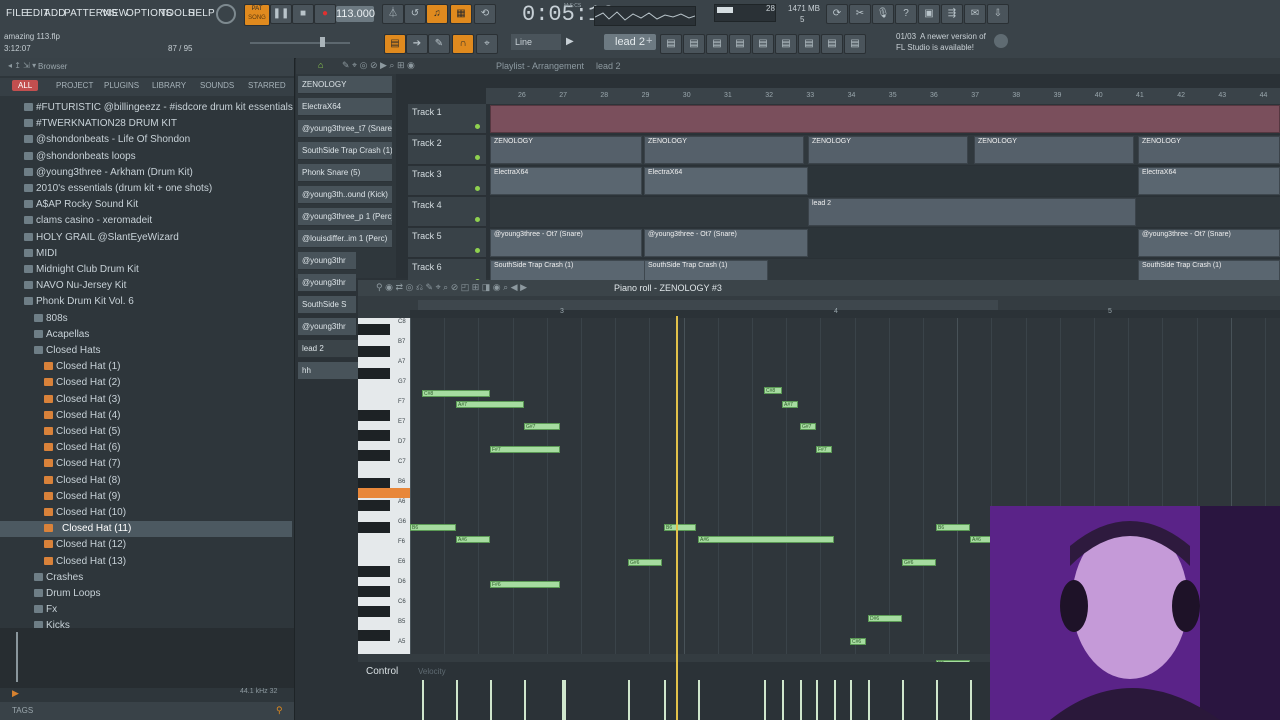 The image size is (1280, 720). Describe the element at coordinates (694, 44) in the screenshot. I see `channel-rack-button: ▤` at that location.